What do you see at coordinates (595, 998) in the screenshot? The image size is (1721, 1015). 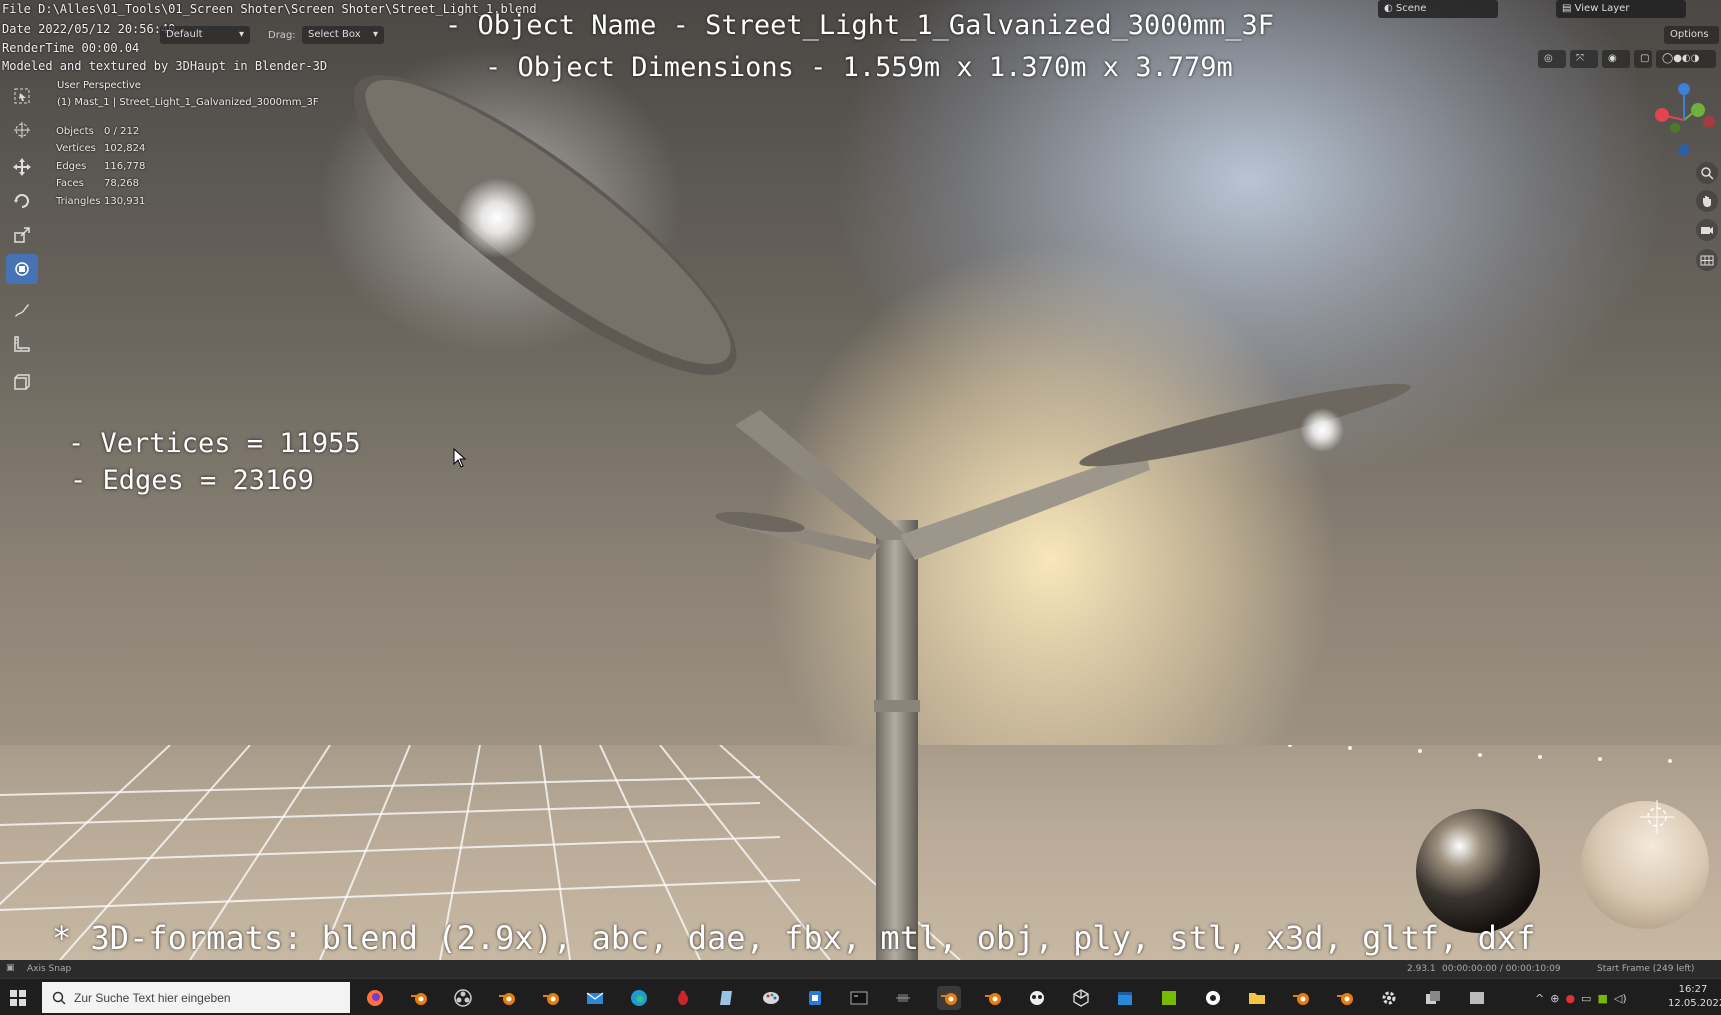 I see `mail-app` at bounding box center [595, 998].